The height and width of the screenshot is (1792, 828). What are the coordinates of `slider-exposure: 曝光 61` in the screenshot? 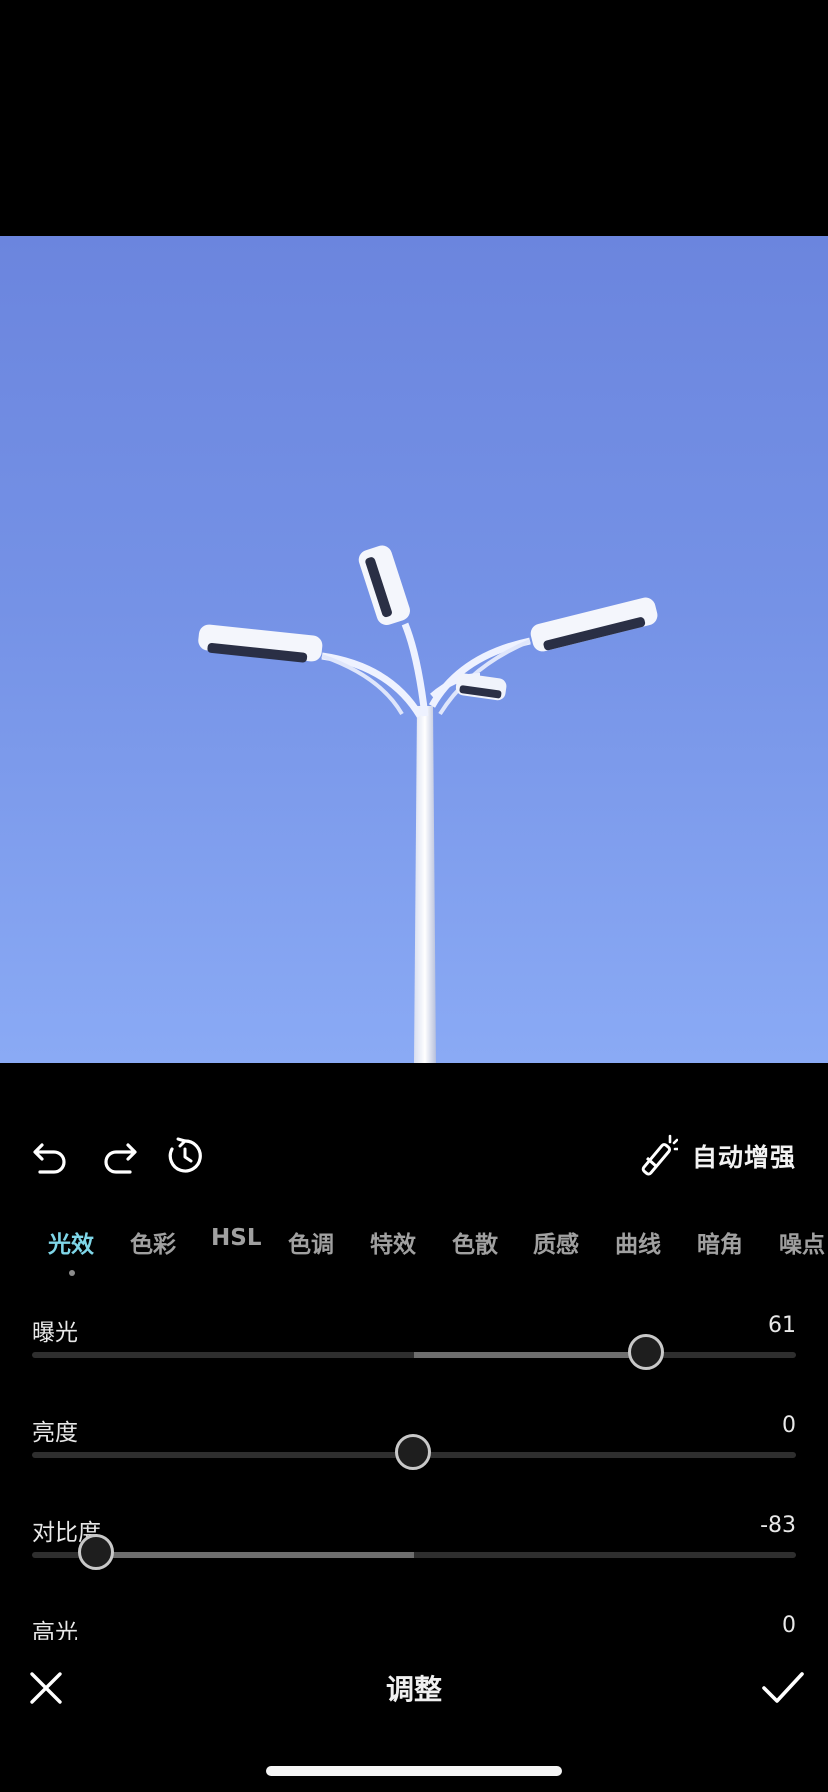 It's located at (414, 1358).